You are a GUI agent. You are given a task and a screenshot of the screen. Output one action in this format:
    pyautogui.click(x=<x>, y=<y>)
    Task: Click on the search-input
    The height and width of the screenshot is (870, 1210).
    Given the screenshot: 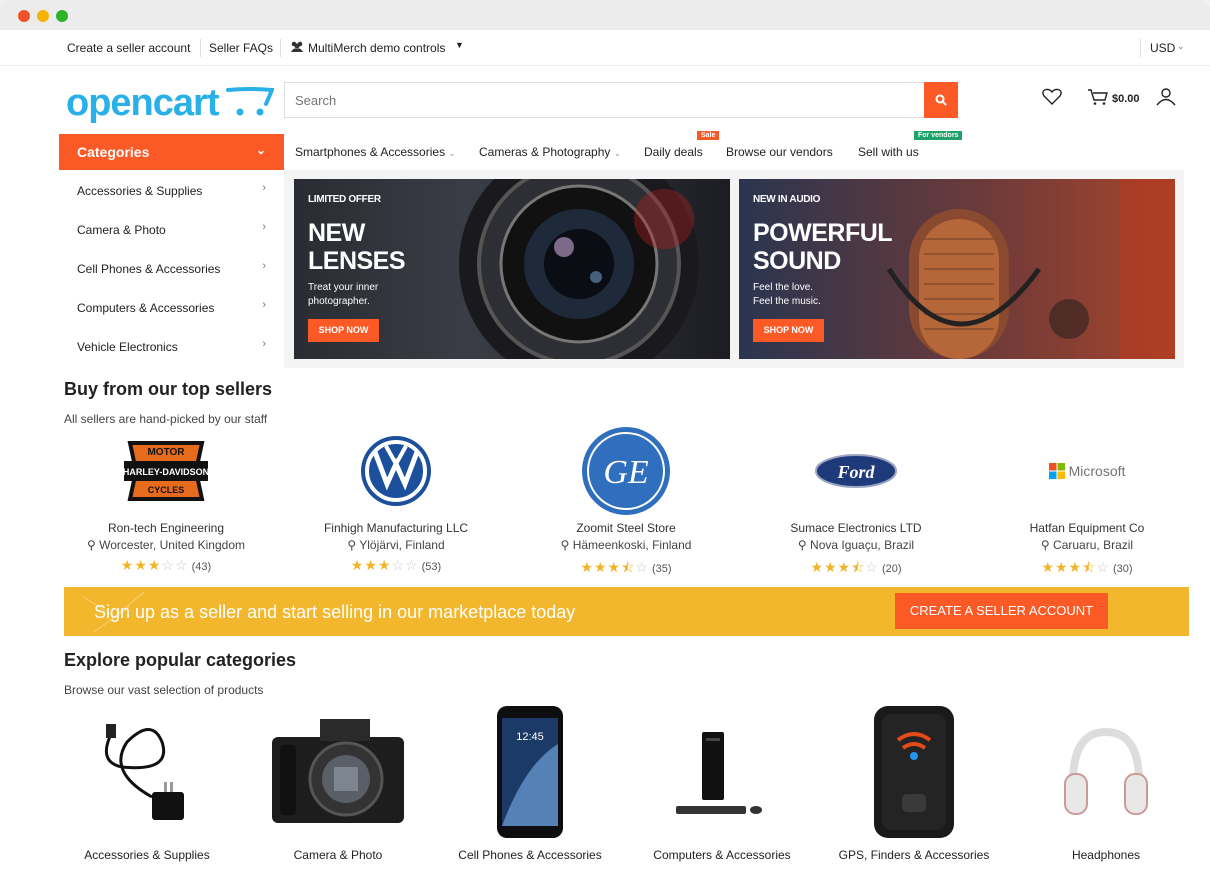 What is the action you would take?
    pyautogui.click(x=605, y=100)
    